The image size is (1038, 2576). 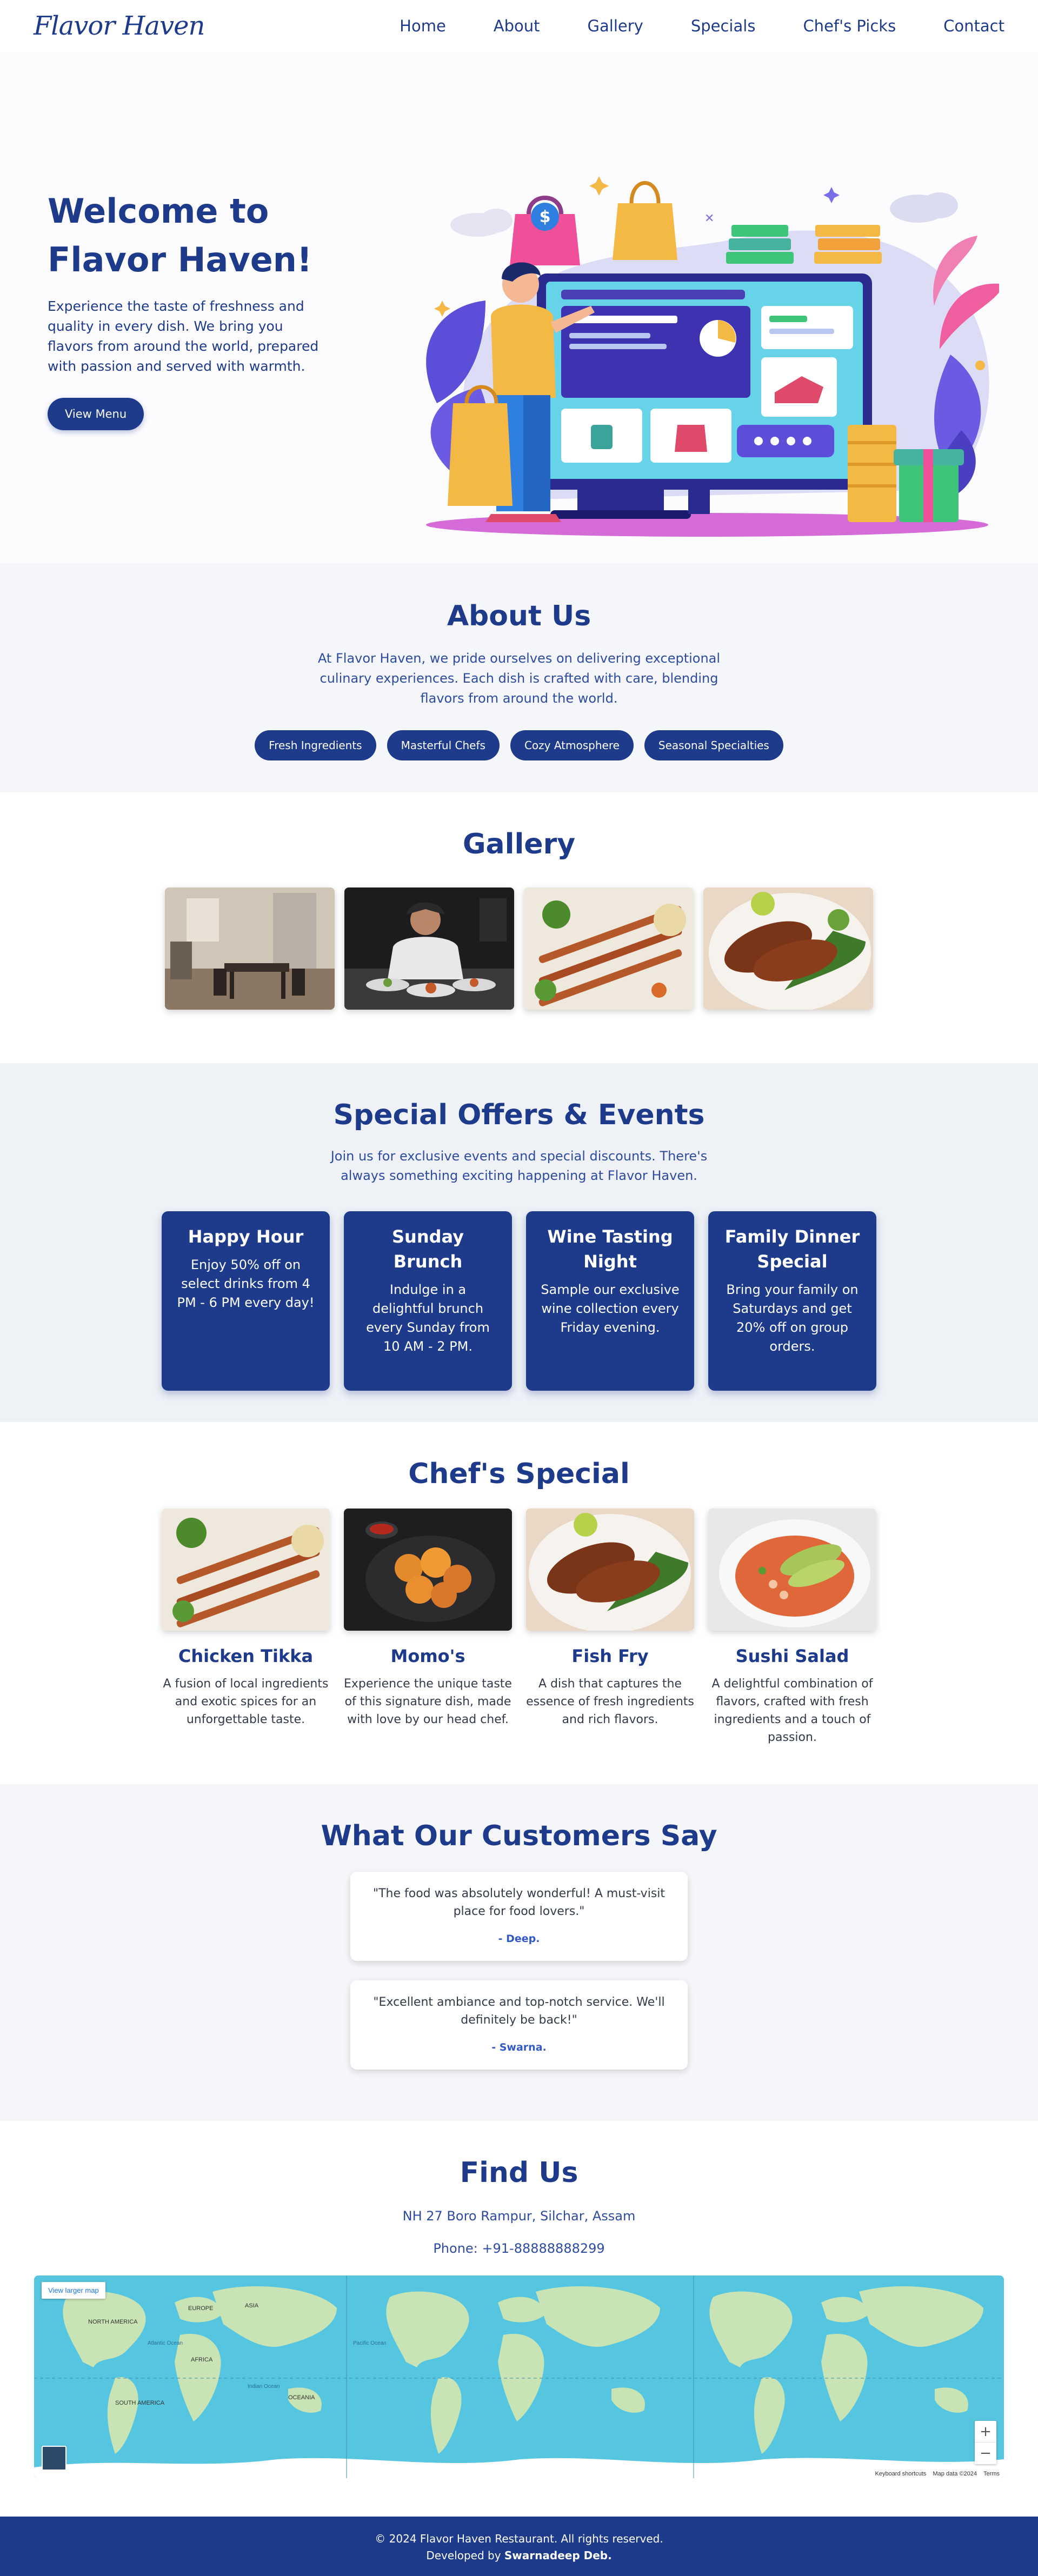 I want to click on address-text: NH 27 Boro Rampur, Silchar, Assam, so click(x=519, y=2216).